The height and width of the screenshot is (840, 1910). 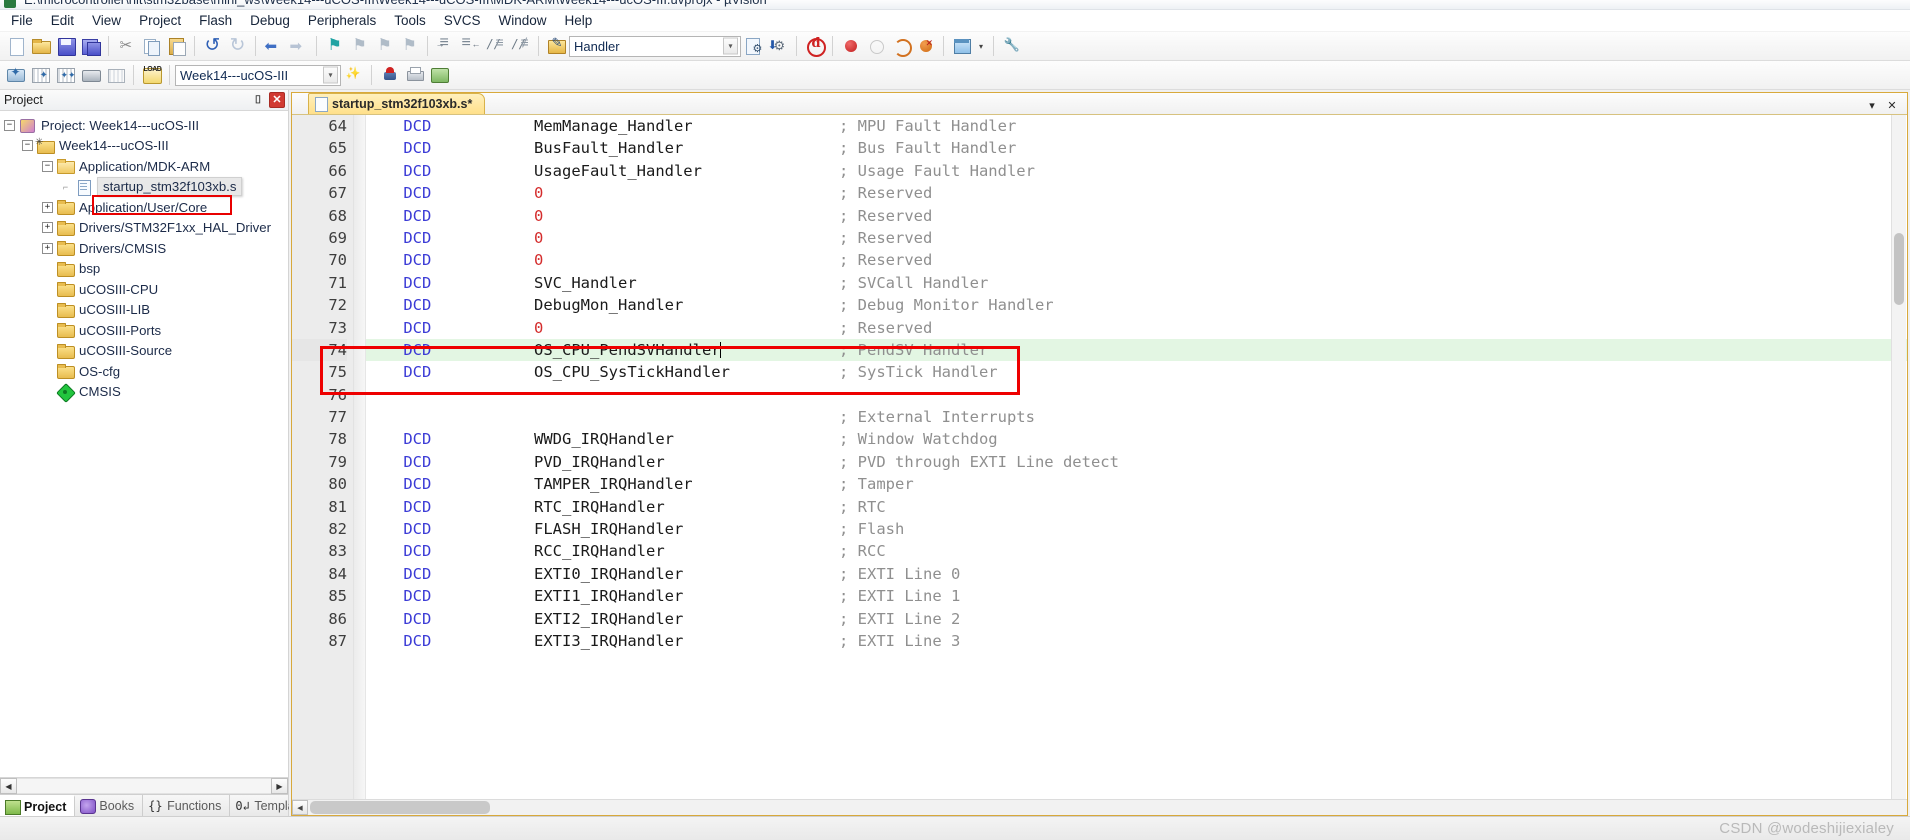 What do you see at coordinates (353, 75) in the screenshot?
I see `target-options-button` at bounding box center [353, 75].